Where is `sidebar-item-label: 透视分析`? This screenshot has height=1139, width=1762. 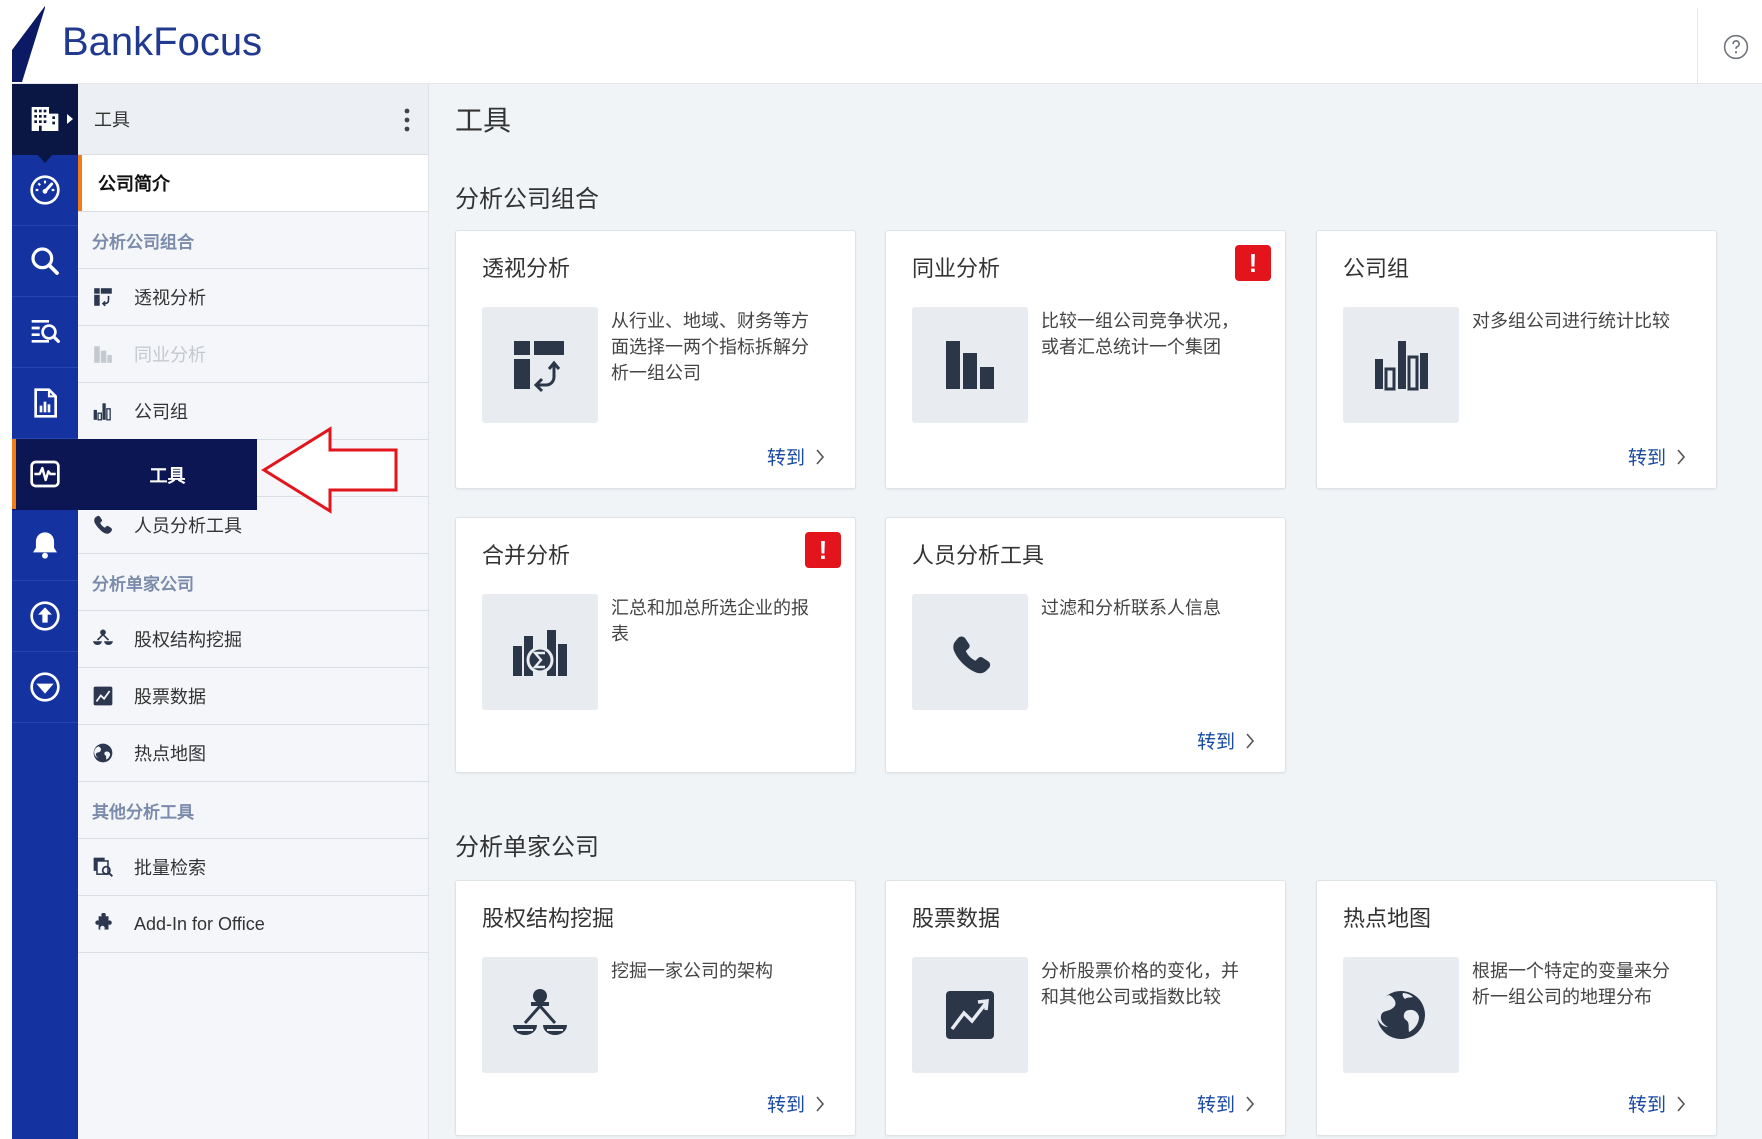 sidebar-item-label: 透视分析 is located at coordinates (170, 298).